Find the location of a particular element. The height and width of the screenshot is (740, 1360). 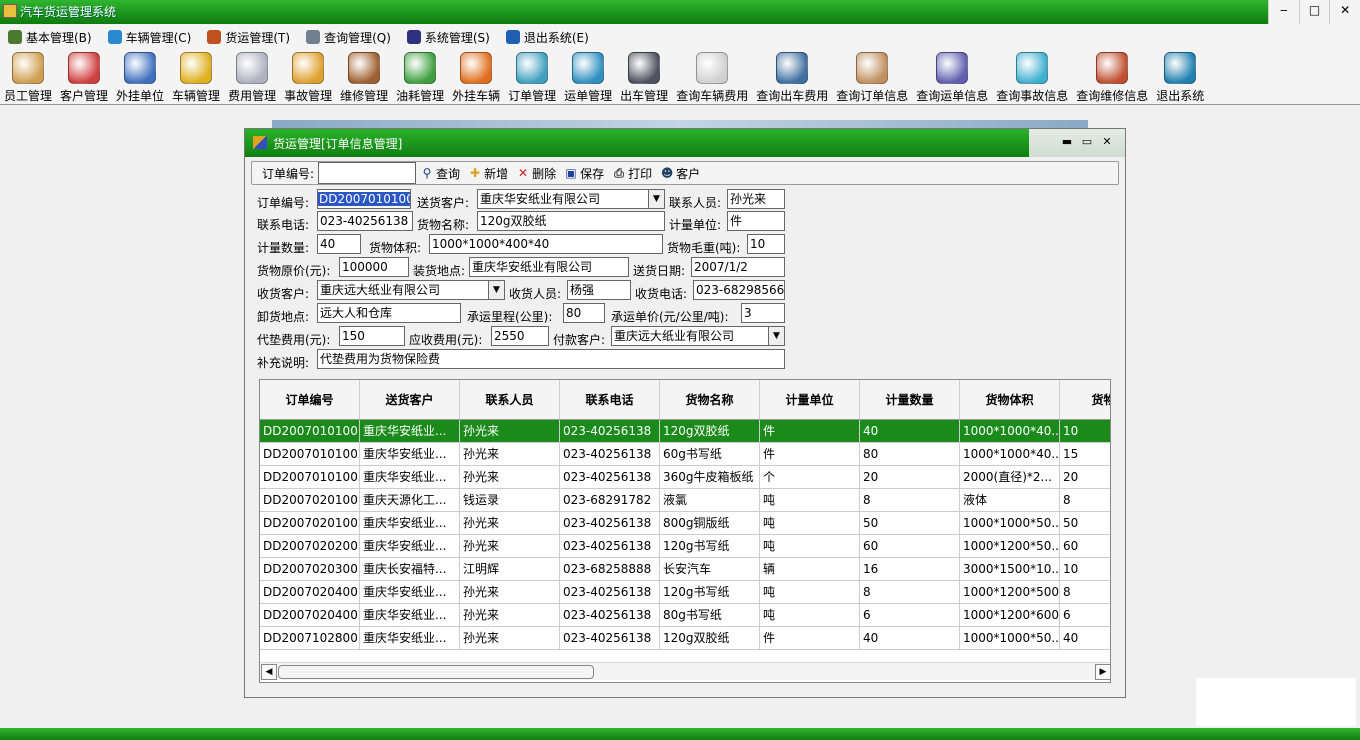

toolbar-button-0: 员工管理 is located at coordinates (28, 76).